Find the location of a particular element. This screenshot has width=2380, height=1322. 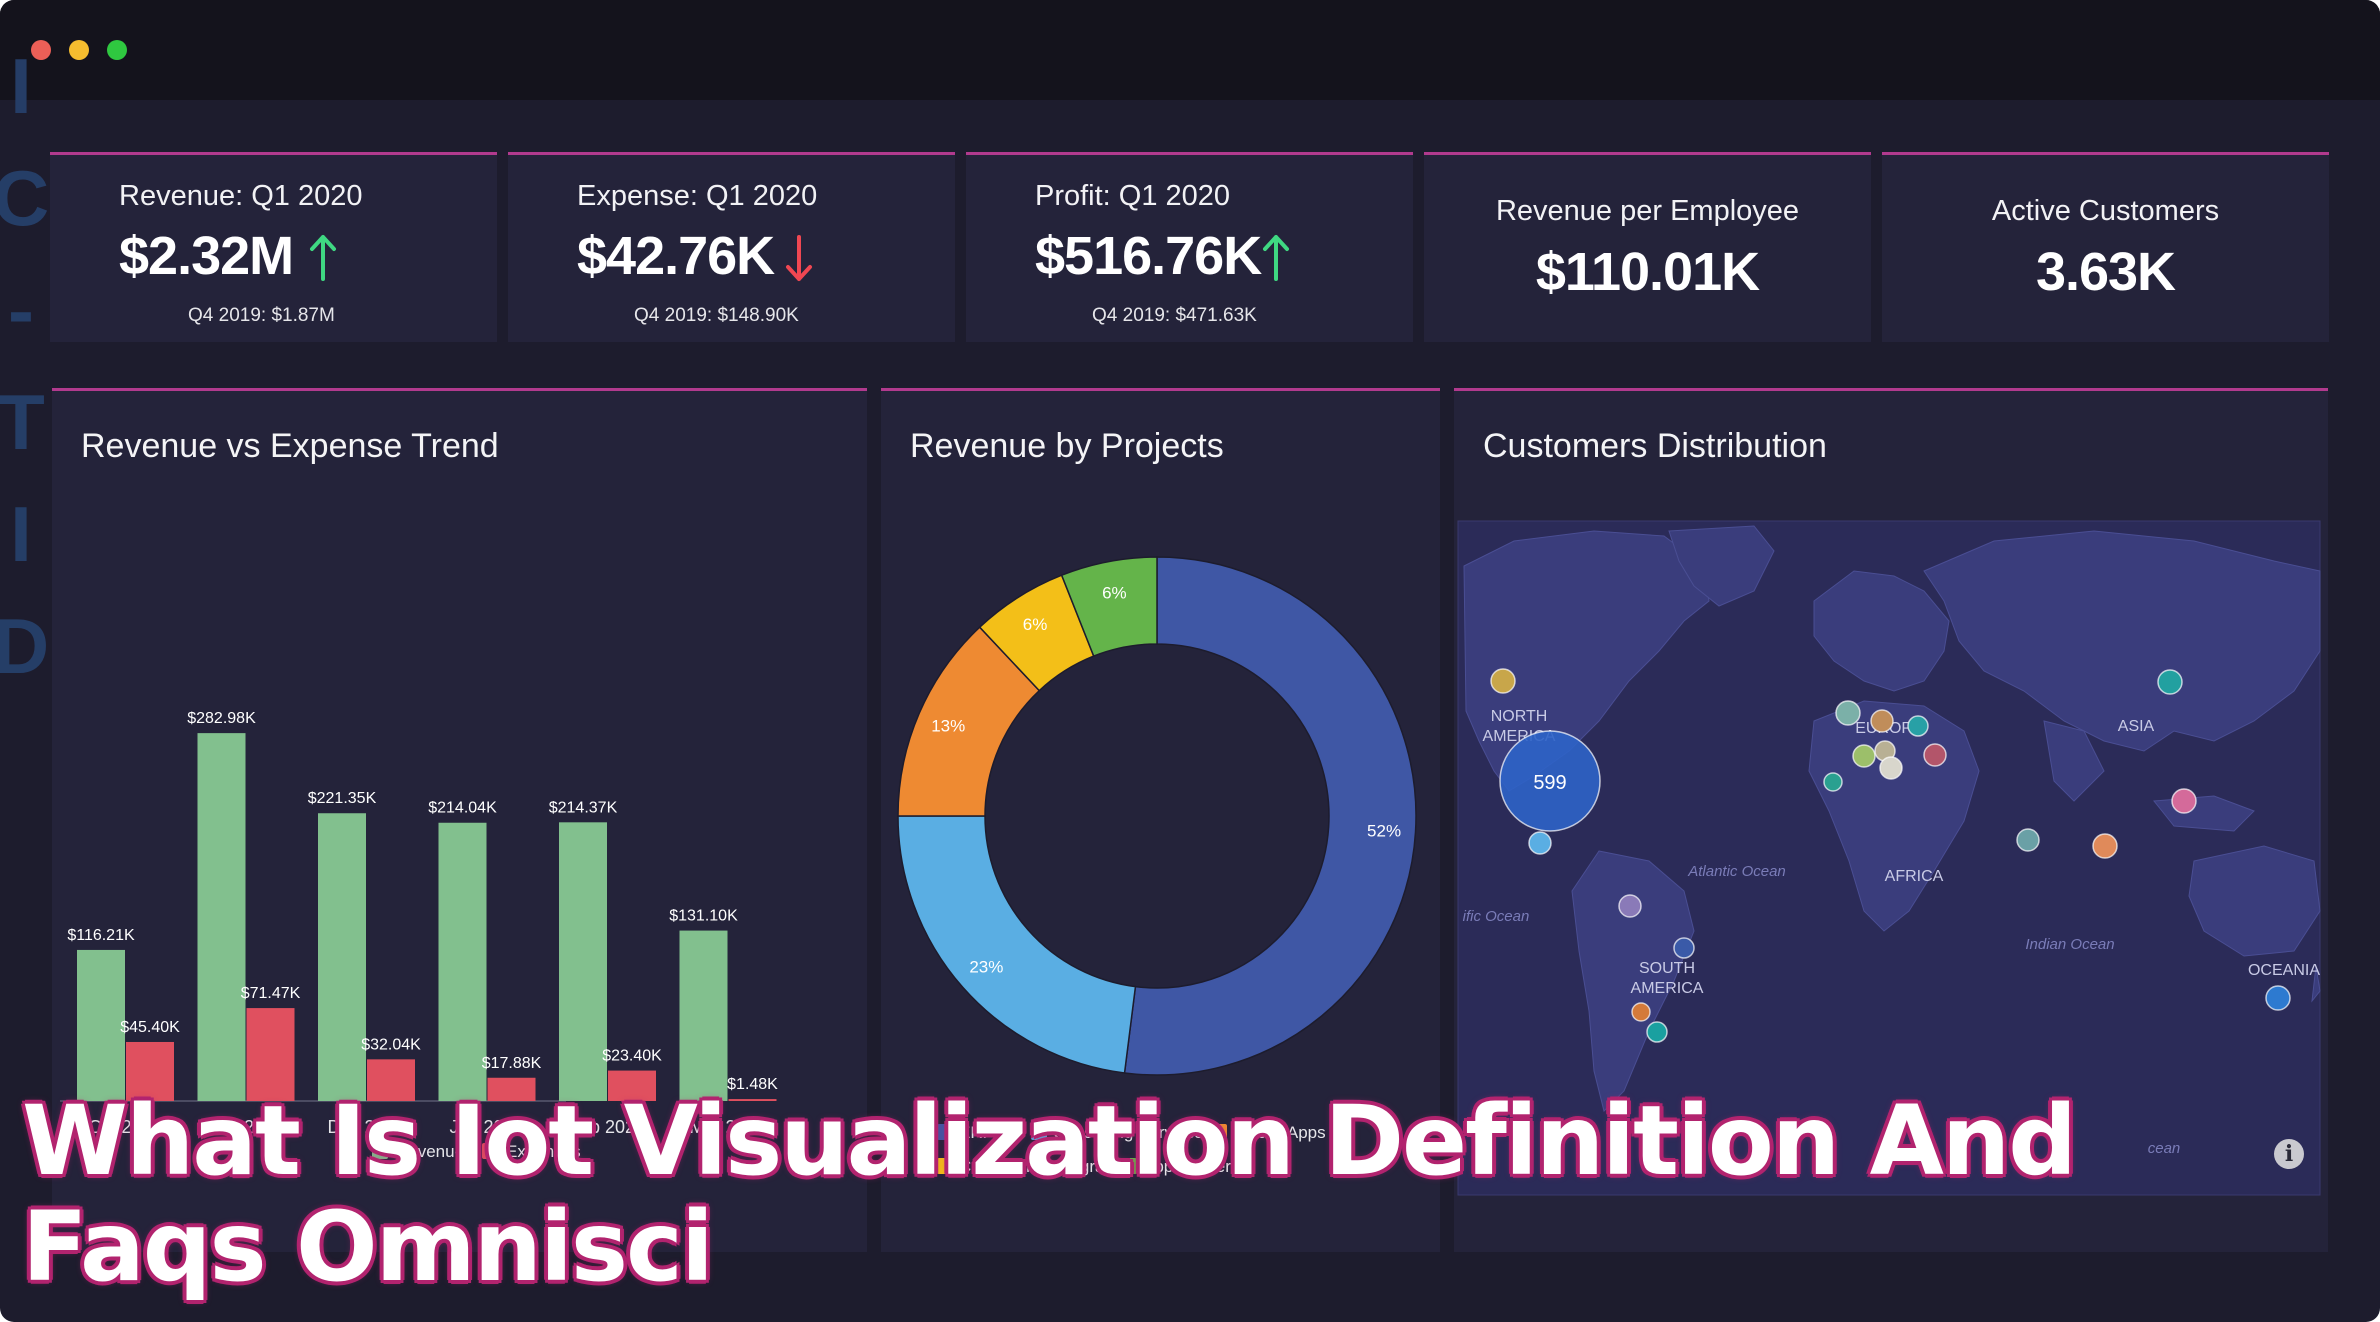

kpi-card-revenue: Revenue: Q1 2020 $2.32M Q4 2019: $1.87M is located at coordinates (273, 247).